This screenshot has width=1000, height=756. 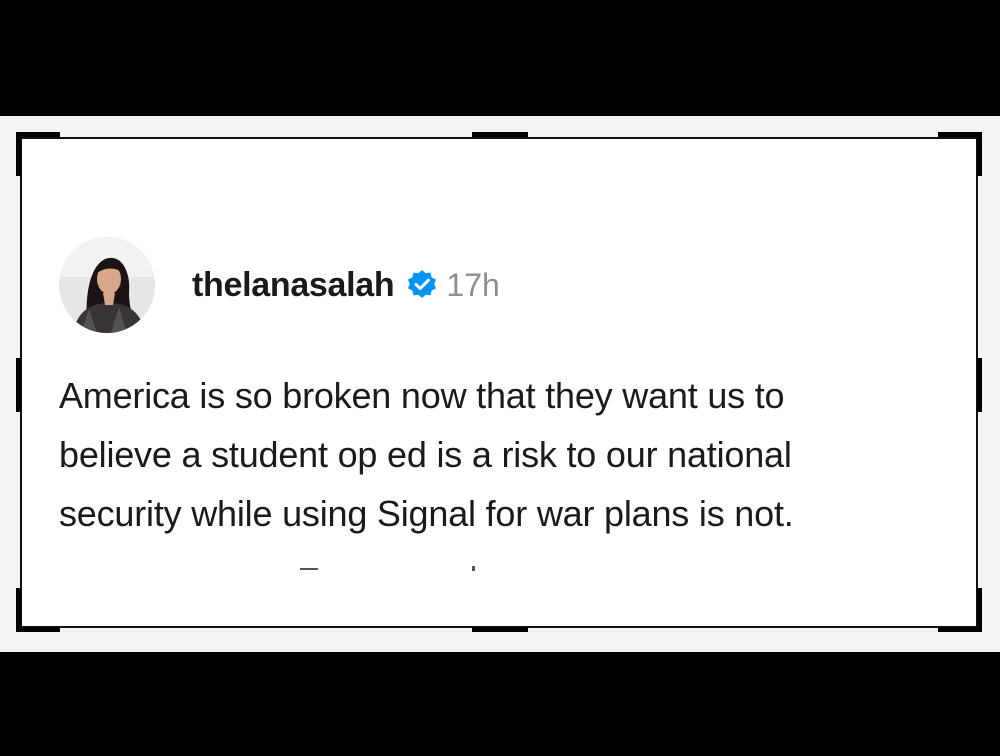 What do you see at coordinates (18, 610) in the screenshot?
I see `frame-corner-bottom-left-v` at bounding box center [18, 610].